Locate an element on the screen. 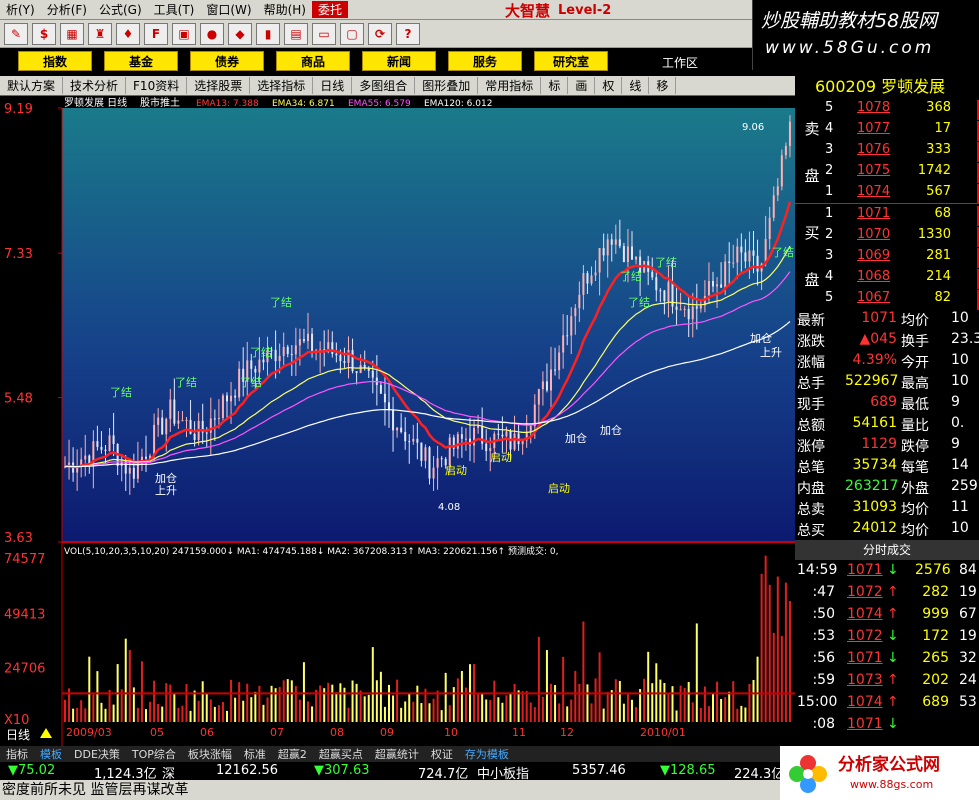 This screenshot has height=800, width=979. f10-button: F10资料 is located at coordinates (157, 85).